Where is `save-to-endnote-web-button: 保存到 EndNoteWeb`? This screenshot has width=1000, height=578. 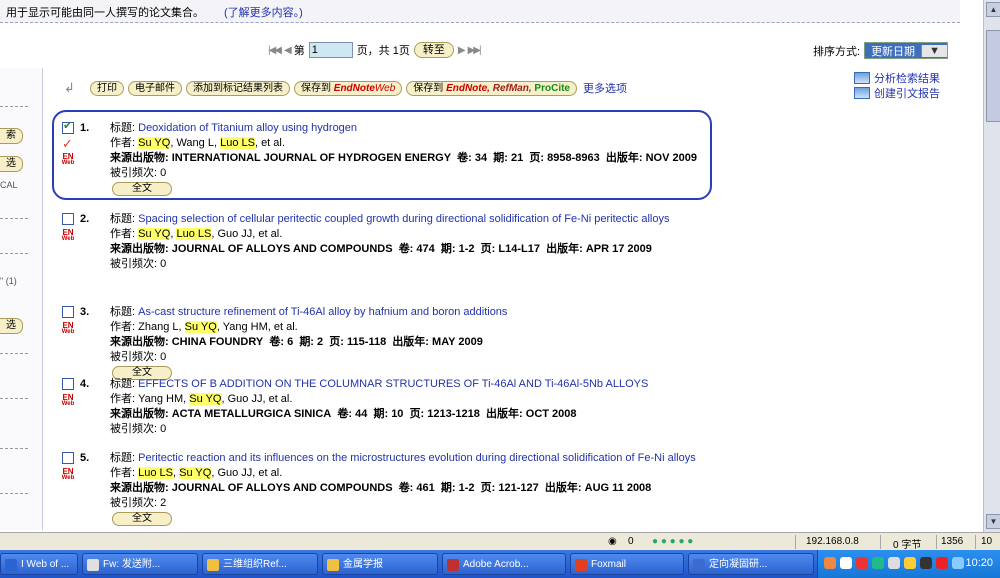
save-to-endnote-web-button: 保存到 EndNoteWeb is located at coordinates (348, 88).